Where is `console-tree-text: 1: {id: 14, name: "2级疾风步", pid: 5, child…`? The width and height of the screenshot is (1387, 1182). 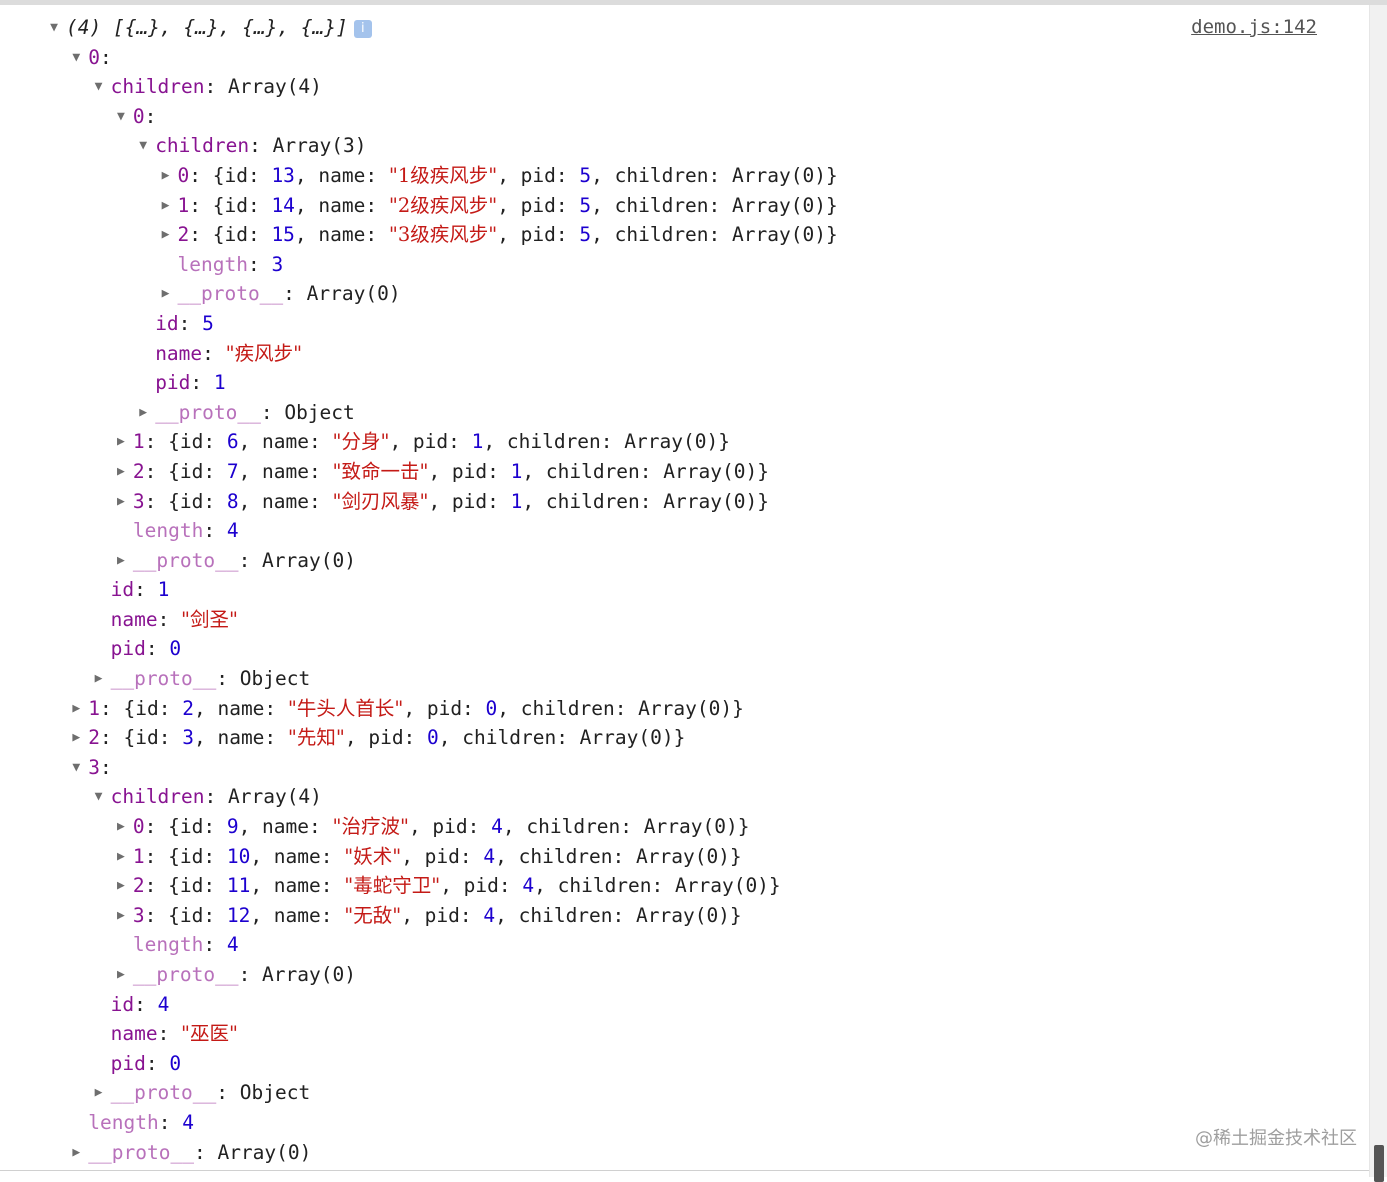
console-tree-text: 1: {id: 14, name: "2级疾风步", pid: 5, child… is located at coordinates (508, 206).